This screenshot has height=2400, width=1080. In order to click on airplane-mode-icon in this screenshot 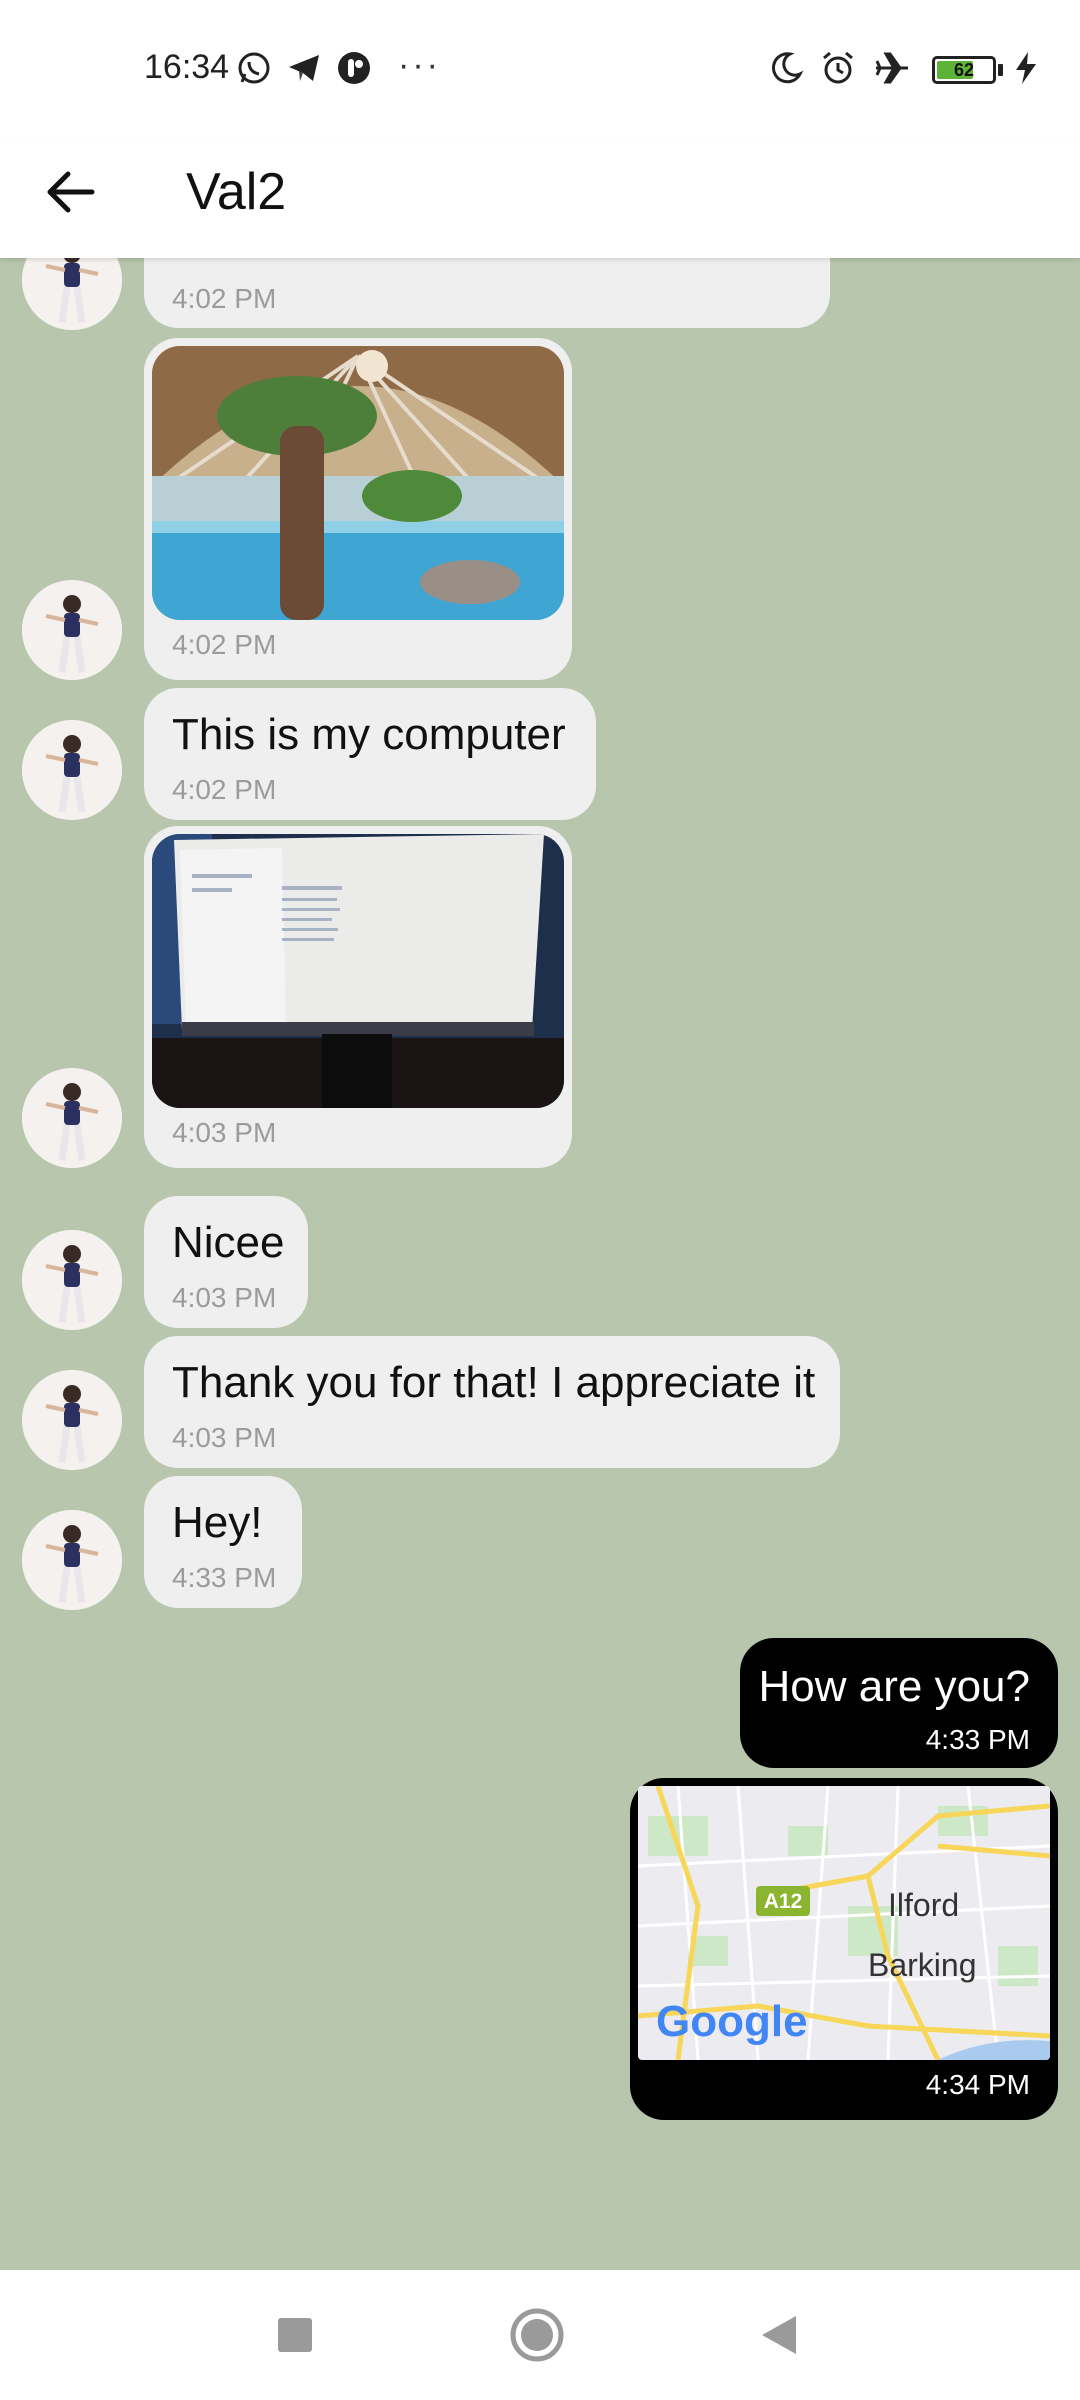, I will do `click(891, 68)`.